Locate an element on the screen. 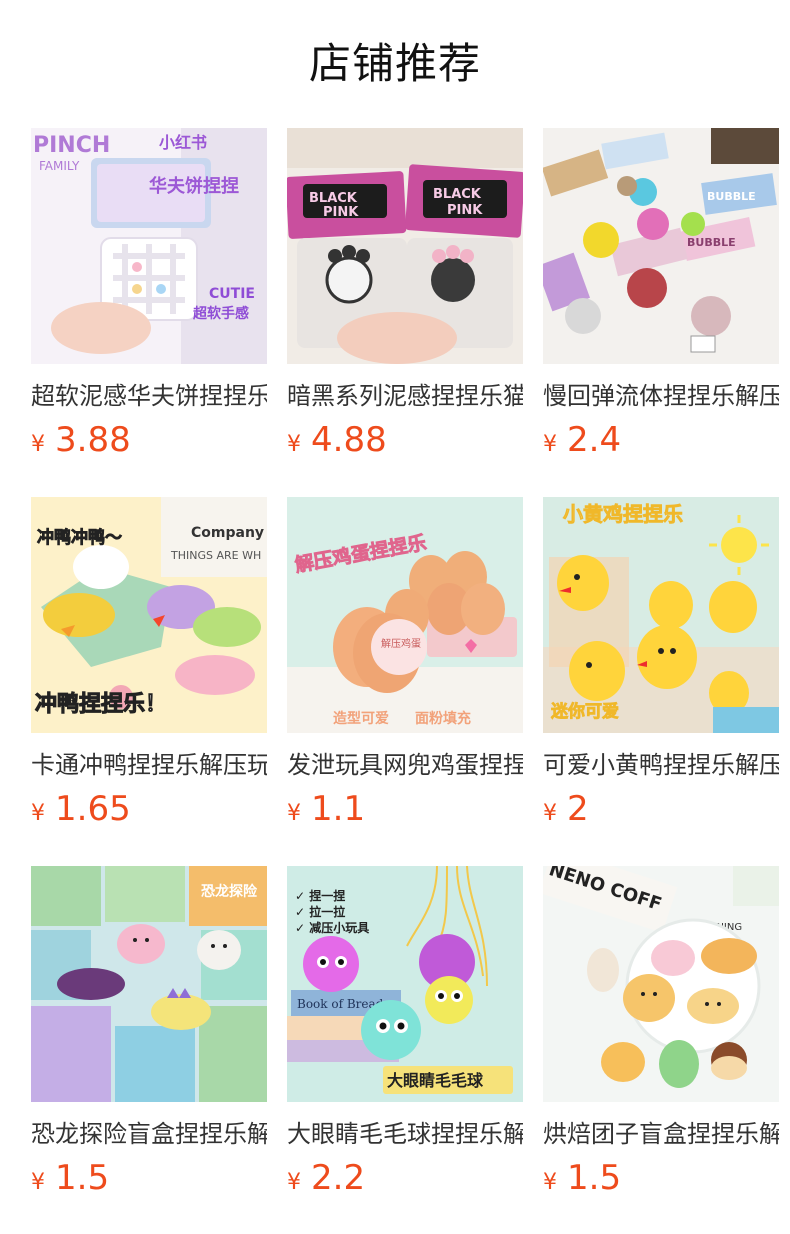  product-price: ¥2 is located at coordinates (661, 809).